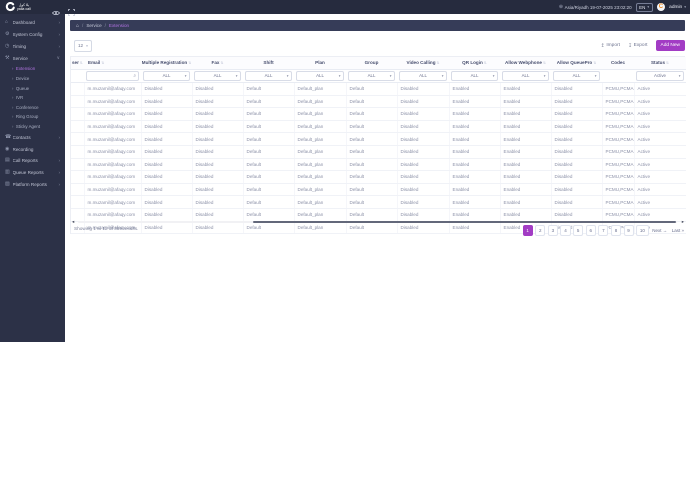  What do you see at coordinates (32, 117) in the screenshot?
I see `sidebar-subitem-ring-group: › Ring Group` at bounding box center [32, 117].